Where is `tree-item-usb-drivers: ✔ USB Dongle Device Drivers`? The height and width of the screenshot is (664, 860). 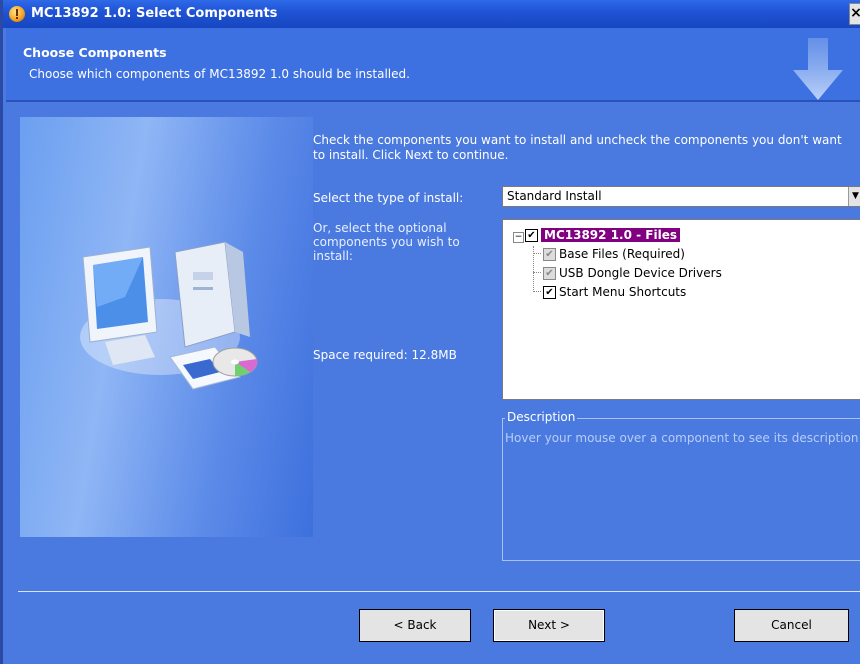 tree-item-usb-drivers: ✔ USB Dongle Device Drivers is located at coordinates (632, 275).